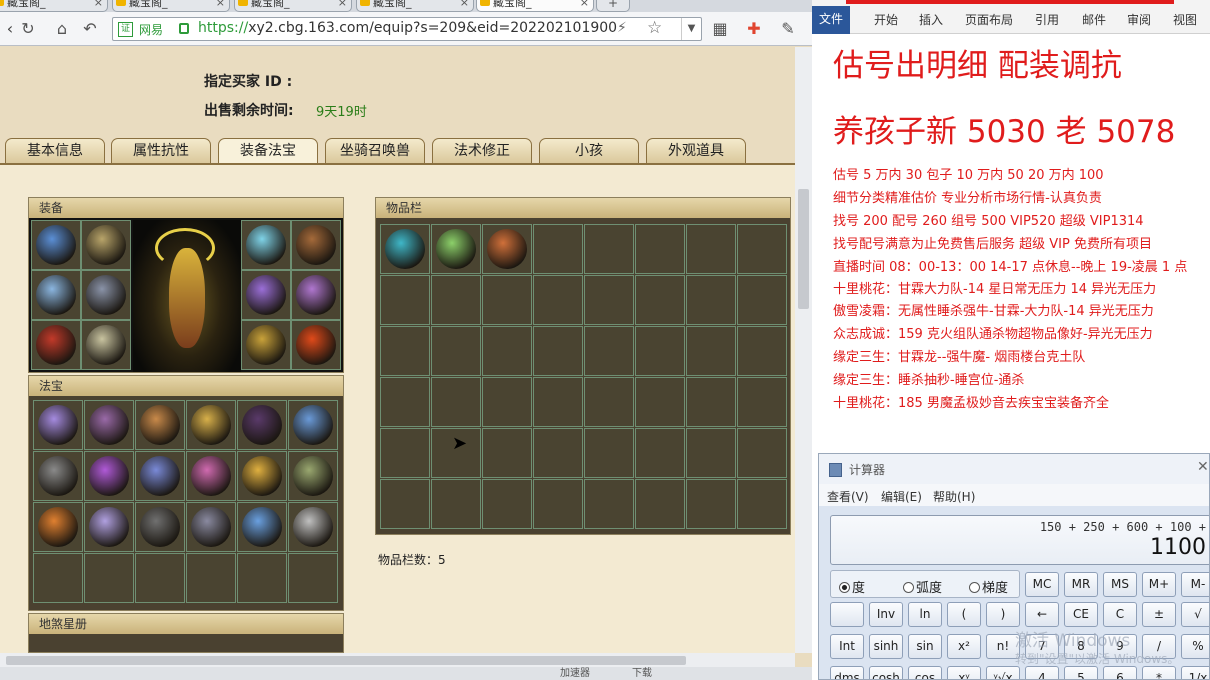 The height and width of the screenshot is (680, 1210). What do you see at coordinates (886, 646) in the screenshot?
I see `calc-key: sinh` at bounding box center [886, 646].